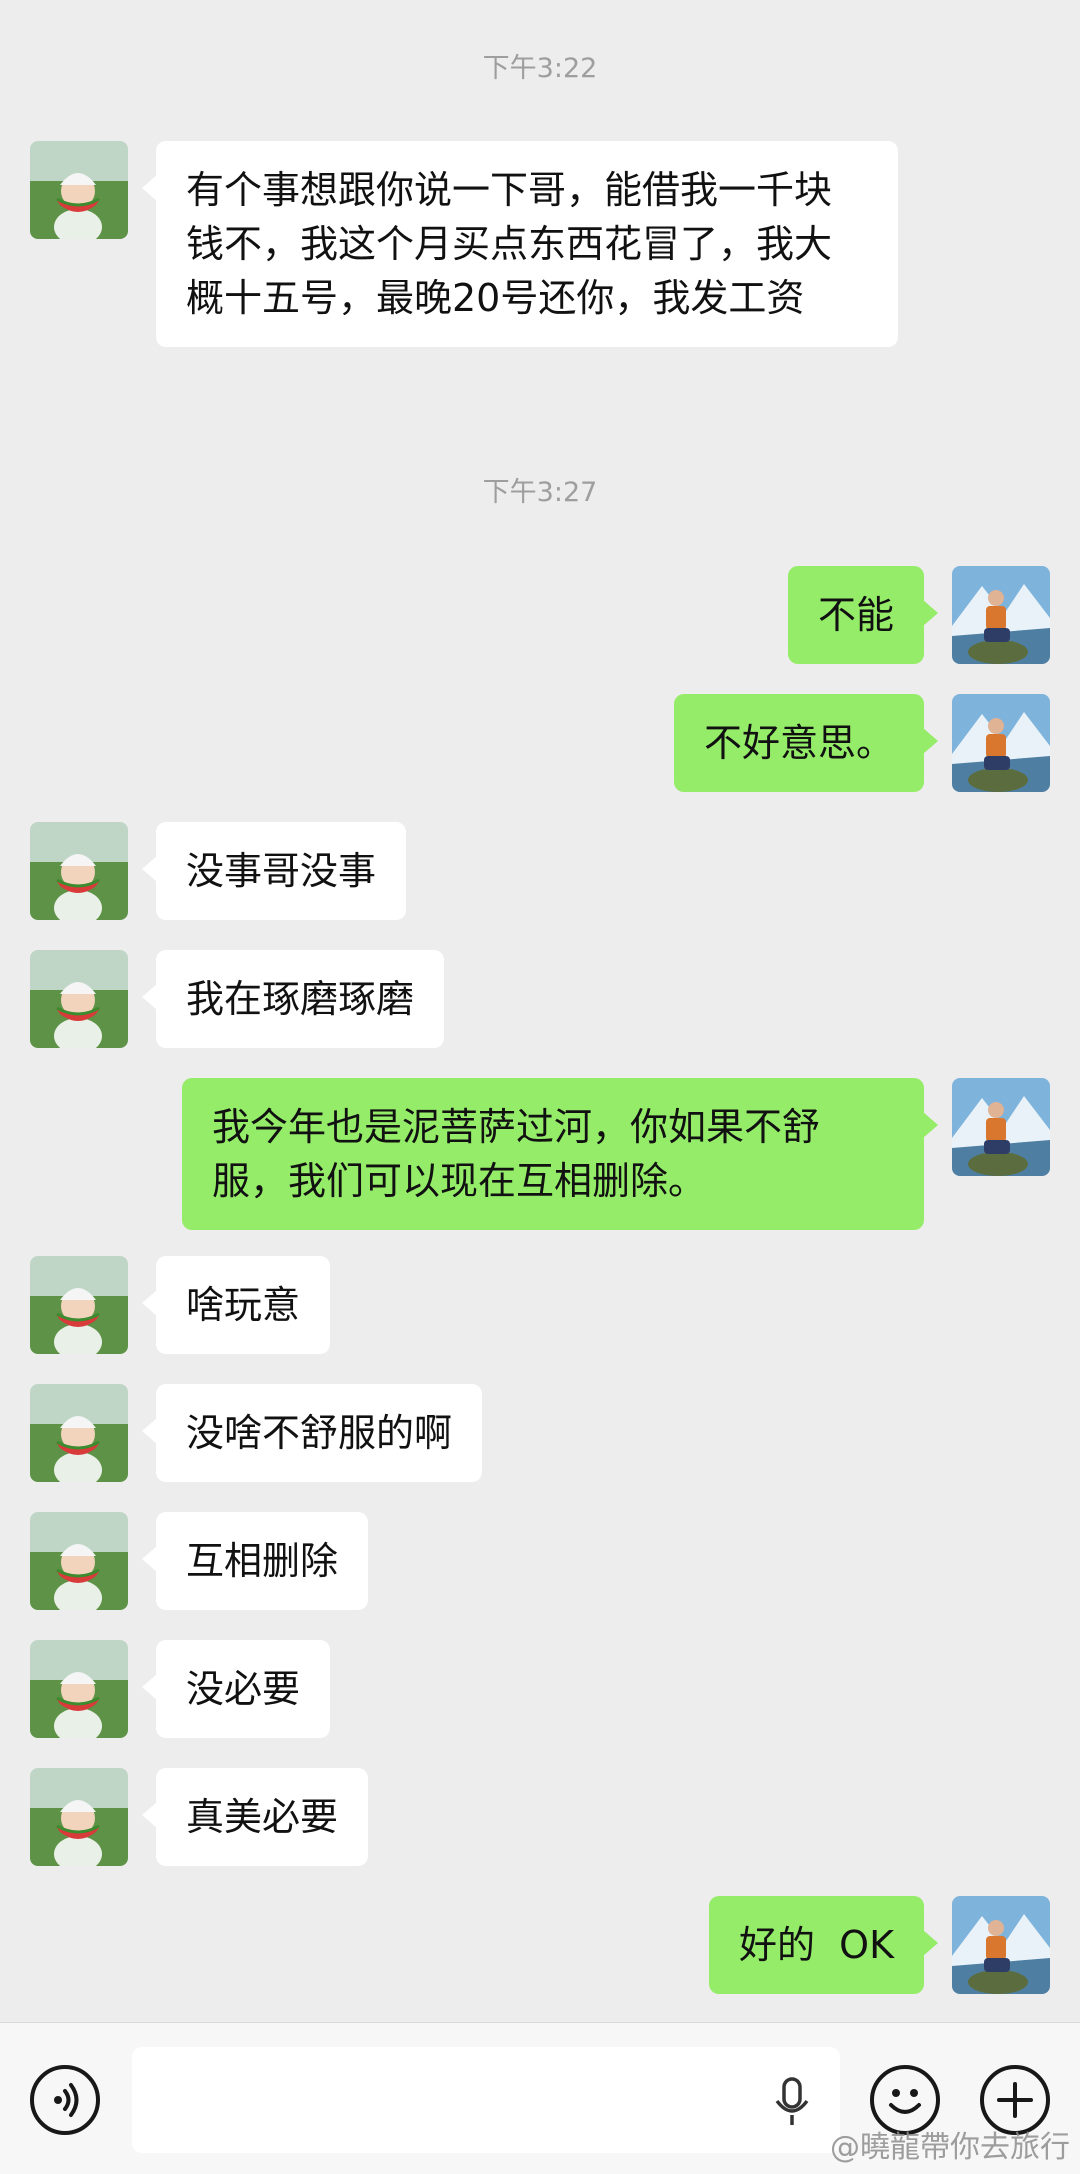 This screenshot has height=2174, width=1080. What do you see at coordinates (863, 615) in the screenshot?
I see `message-bubble-me: 不能` at bounding box center [863, 615].